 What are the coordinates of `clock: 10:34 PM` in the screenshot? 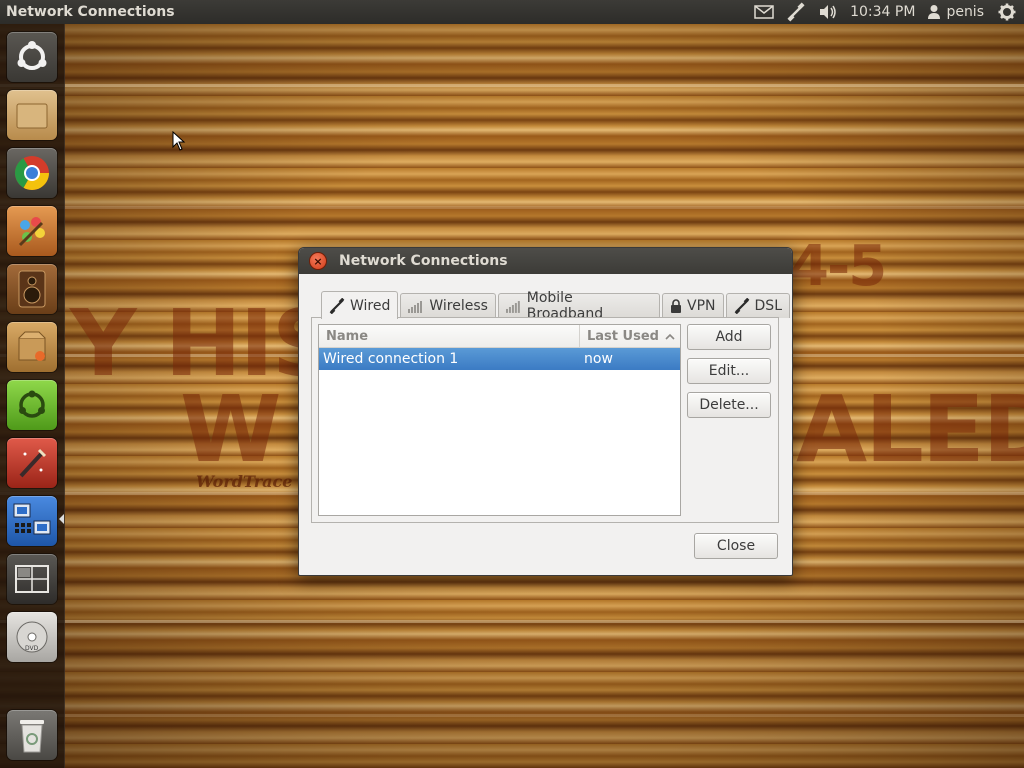 It's located at (882, 12).